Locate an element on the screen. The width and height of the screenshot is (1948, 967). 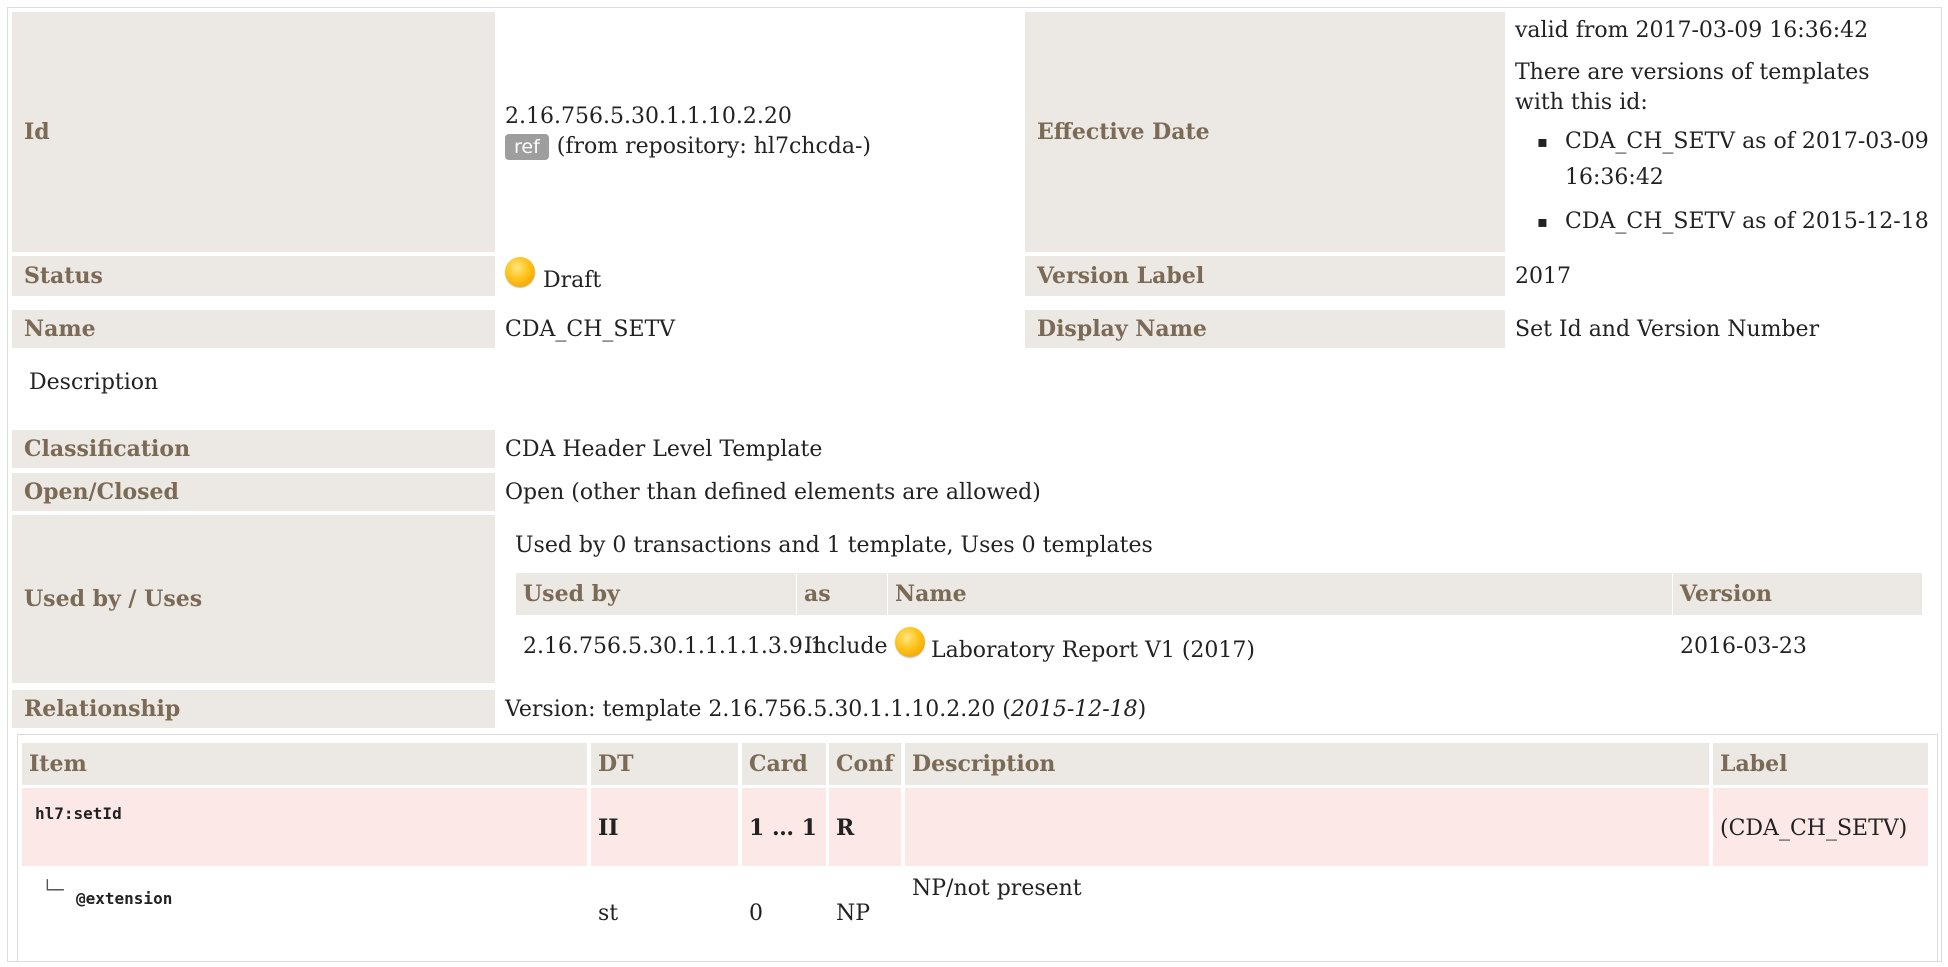
item-description-setid is located at coordinates (1307, 828).